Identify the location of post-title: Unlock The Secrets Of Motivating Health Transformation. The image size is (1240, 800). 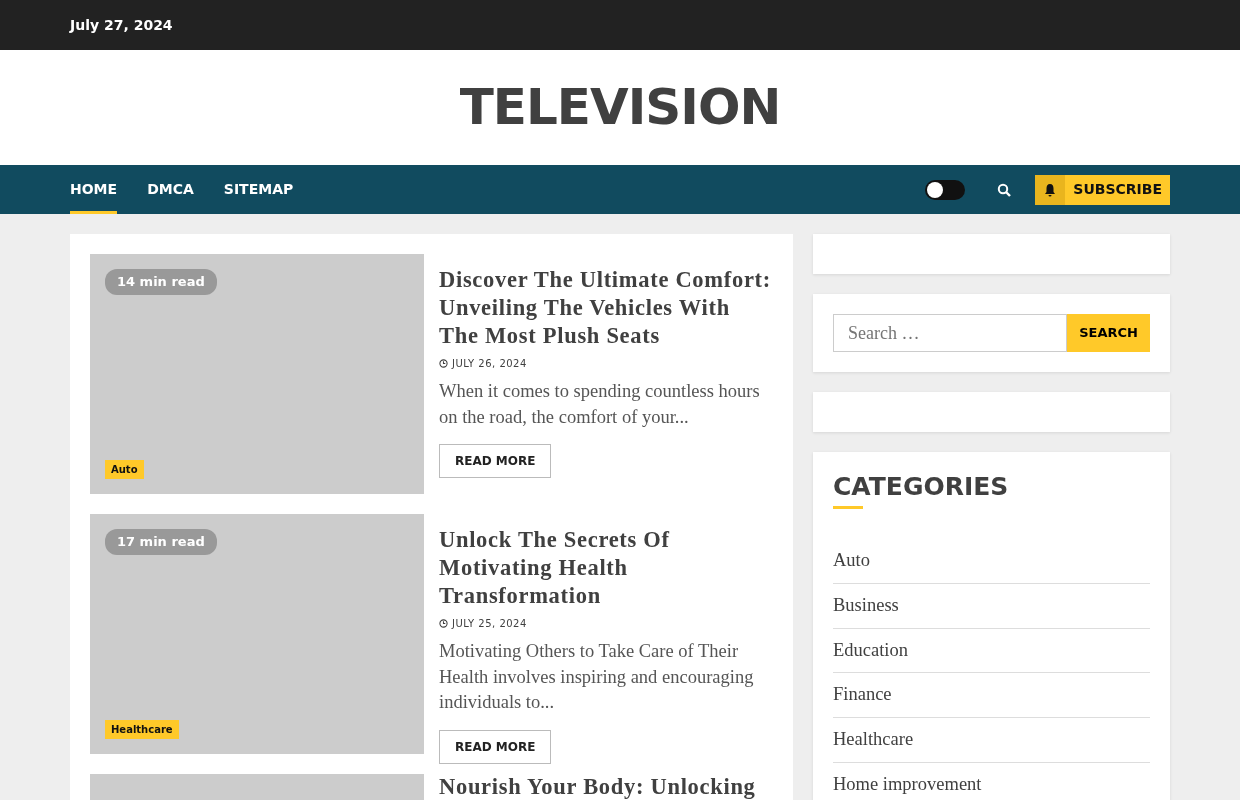
(606, 568).